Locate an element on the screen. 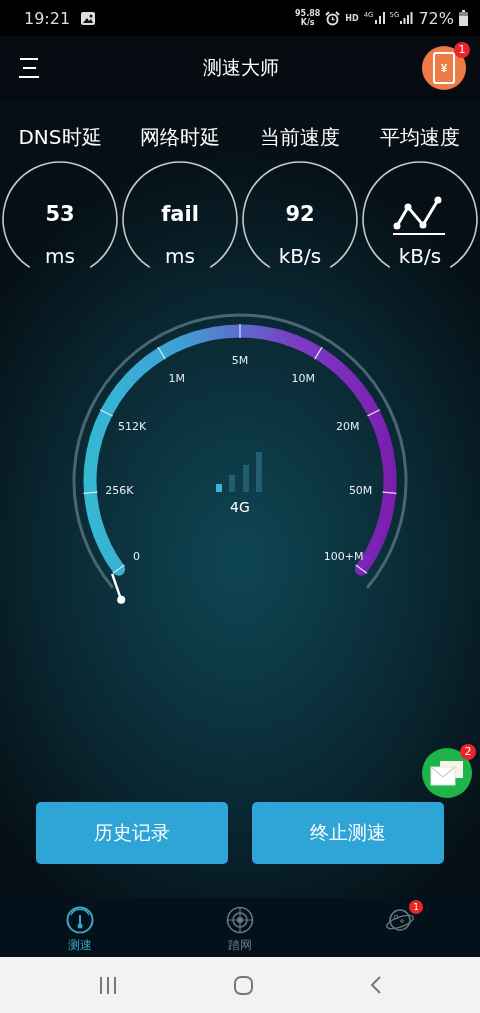  nav-tab: 1 is located at coordinates (400, 927).